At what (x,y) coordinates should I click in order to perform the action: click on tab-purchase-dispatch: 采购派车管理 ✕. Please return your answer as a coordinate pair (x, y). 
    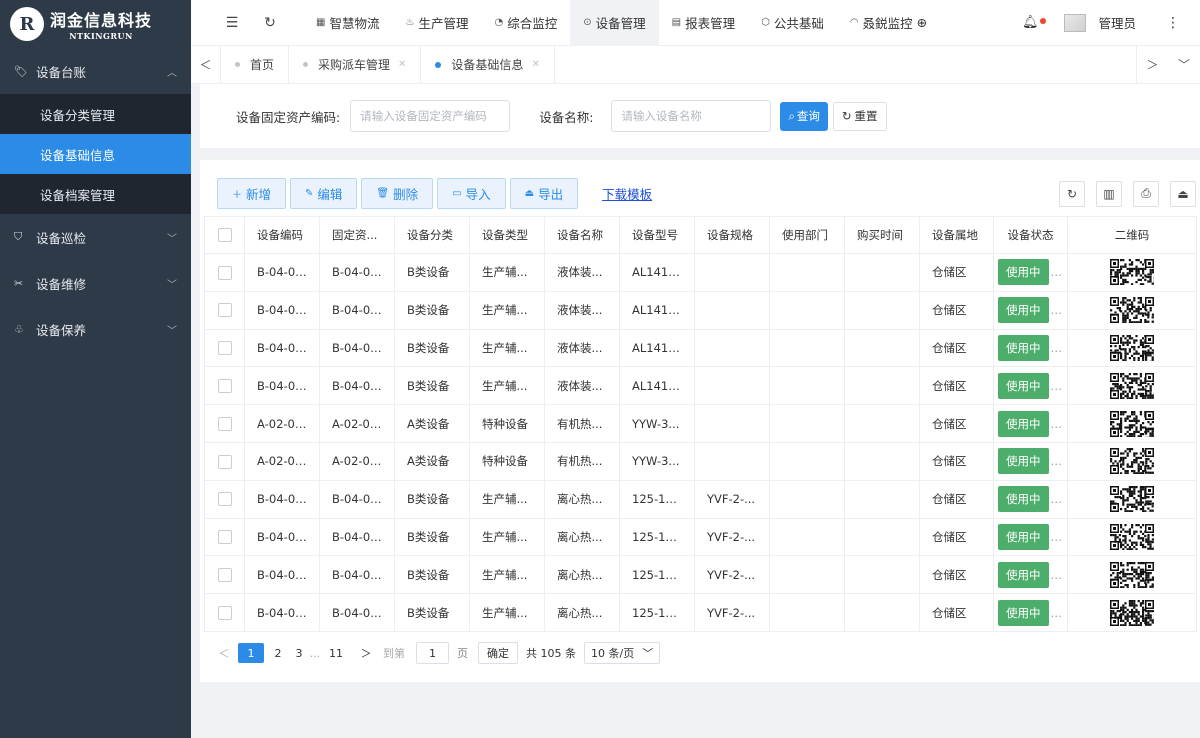
    Looking at the image, I should click on (355, 64).